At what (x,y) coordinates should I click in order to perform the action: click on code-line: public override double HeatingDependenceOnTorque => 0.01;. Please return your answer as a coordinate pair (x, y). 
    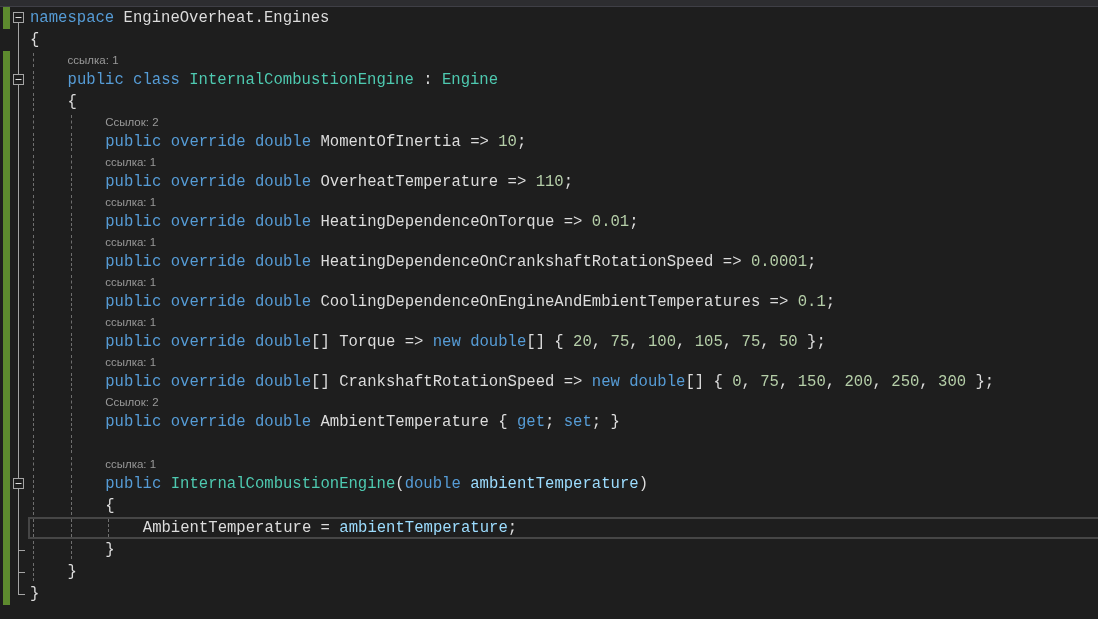
    Looking at the image, I should click on (372, 222).